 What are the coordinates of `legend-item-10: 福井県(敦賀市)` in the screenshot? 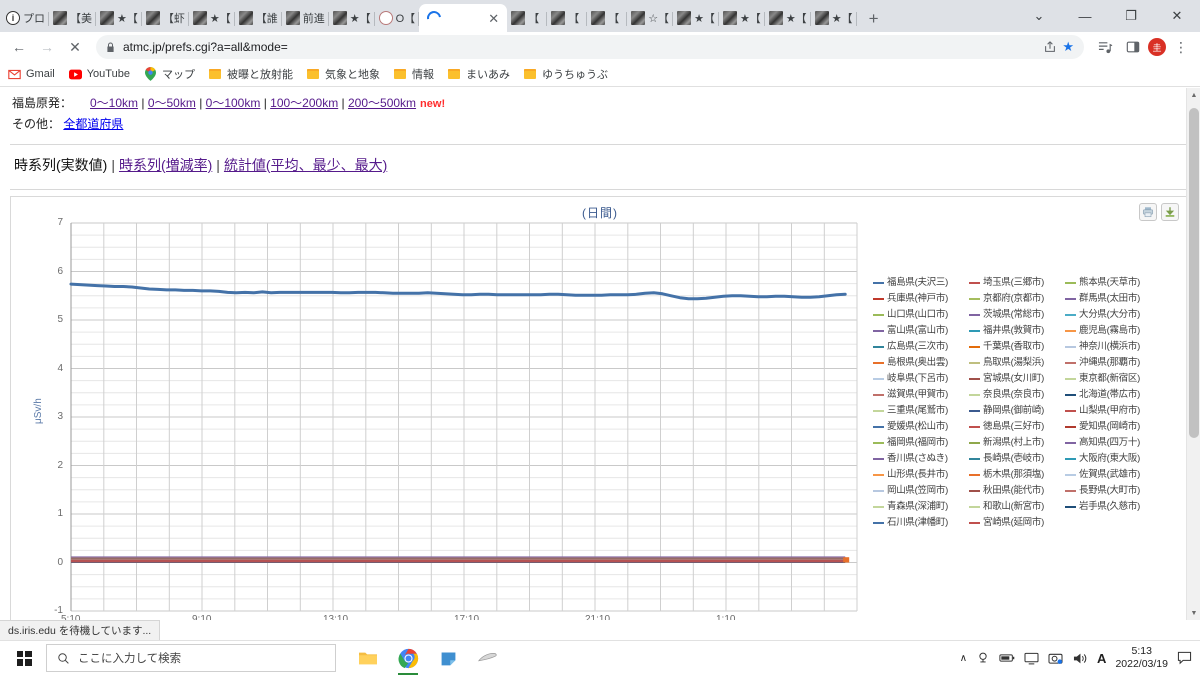 It's located at (1017, 331).